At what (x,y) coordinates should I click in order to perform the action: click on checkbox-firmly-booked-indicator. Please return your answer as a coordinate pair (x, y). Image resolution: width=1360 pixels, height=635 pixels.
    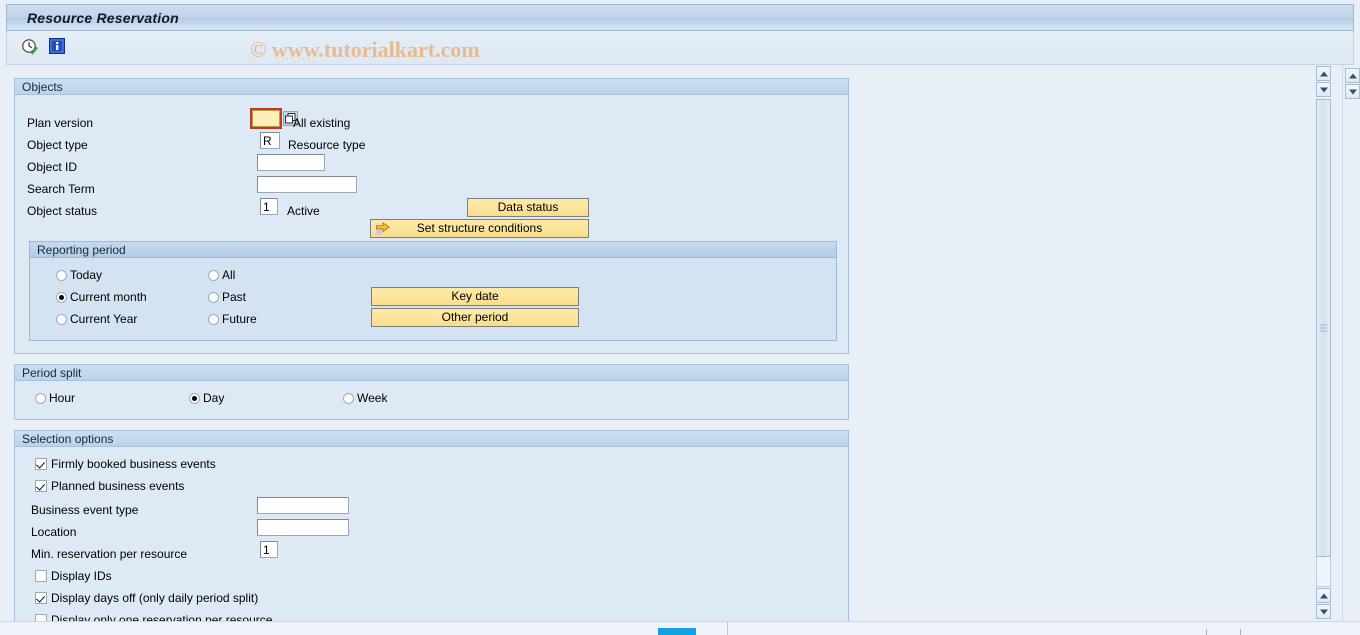
    Looking at the image, I should click on (41, 464).